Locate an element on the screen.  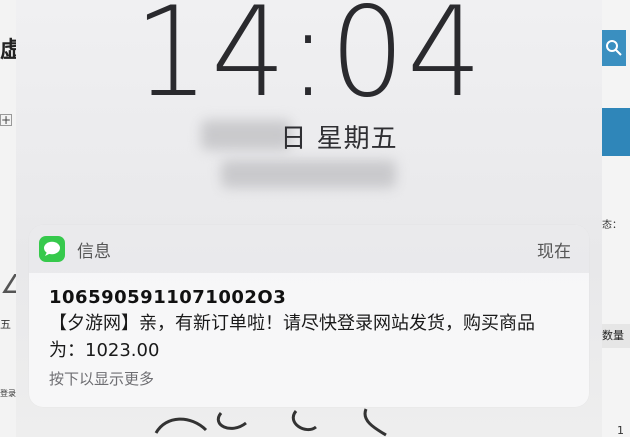
background-status-label: 态： is located at coordinates (612, 225).